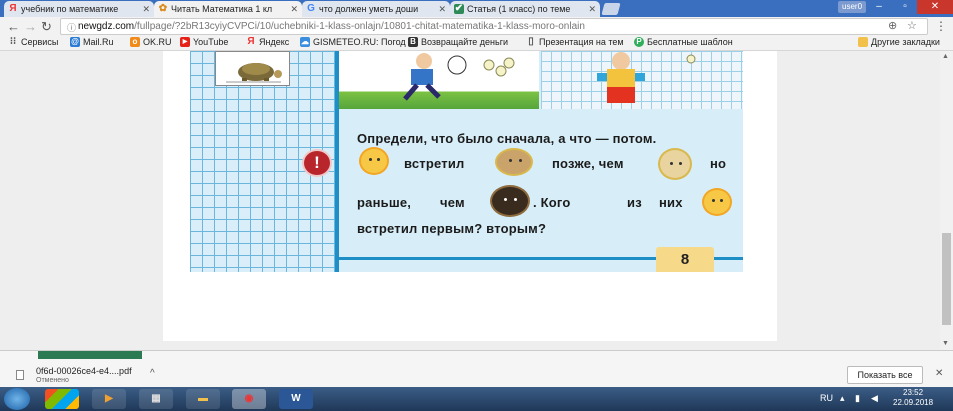 The height and width of the screenshot is (411, 953). What do you see at coordinates (222, 9) in the screenshot?
I see `tab-label: Читать Математика 1 кл` at bounding box center [222, 9].